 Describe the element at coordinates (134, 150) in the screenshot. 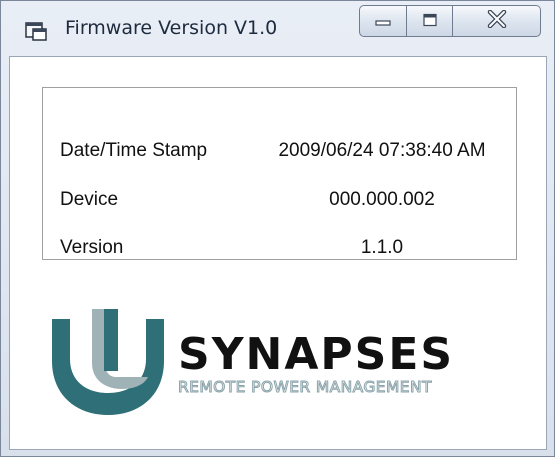

I see `date-time-label: Date/Time Stamp` at that location.